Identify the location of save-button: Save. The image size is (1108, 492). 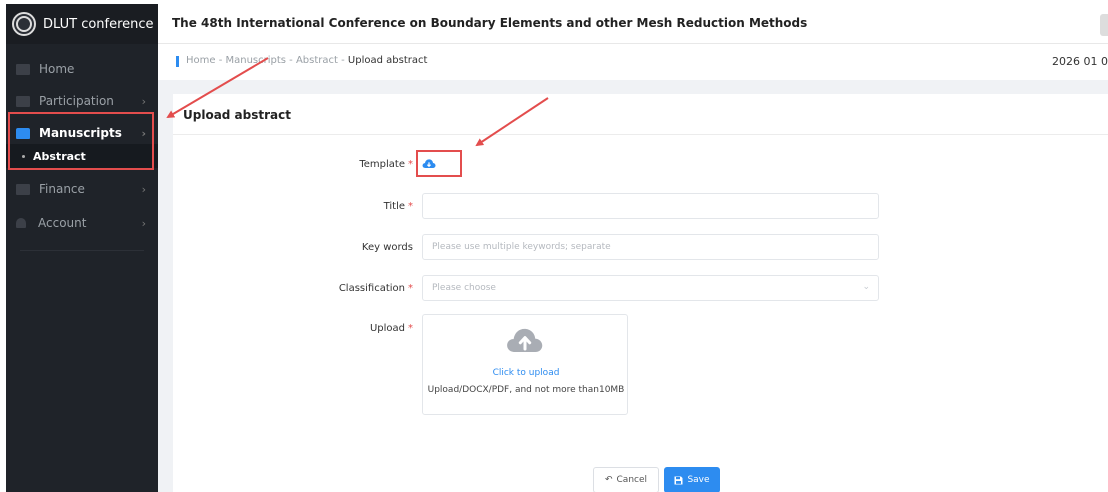
(692, 479).